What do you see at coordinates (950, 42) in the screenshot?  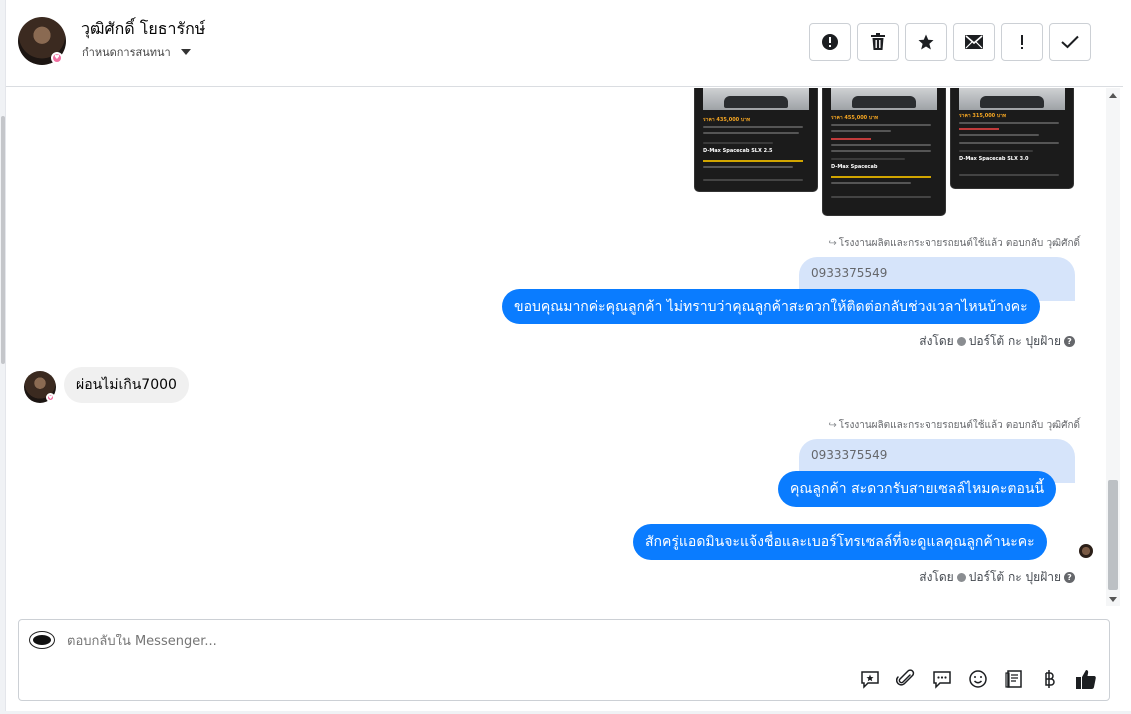 I see `header-toolbar` at bounding box center [950, 42].